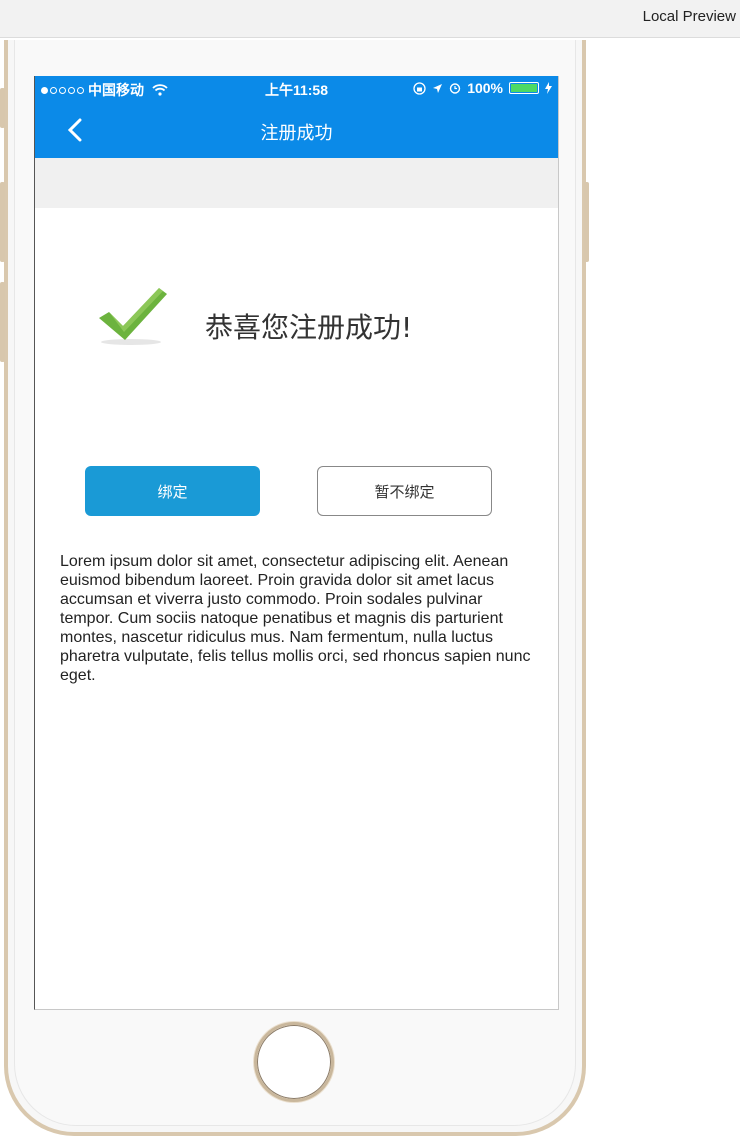 This screenshot has width=740, height=1136. What do you see at coordinates (438, 88) in the screenshot?
I see `location-icon` at bounding box center [438, 88].